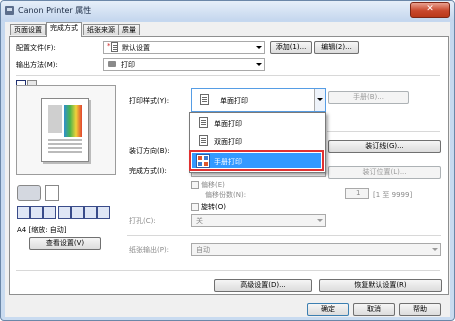 This screenshot has width=455, height=321. I want to click on punch-icon, so click(103, 212).